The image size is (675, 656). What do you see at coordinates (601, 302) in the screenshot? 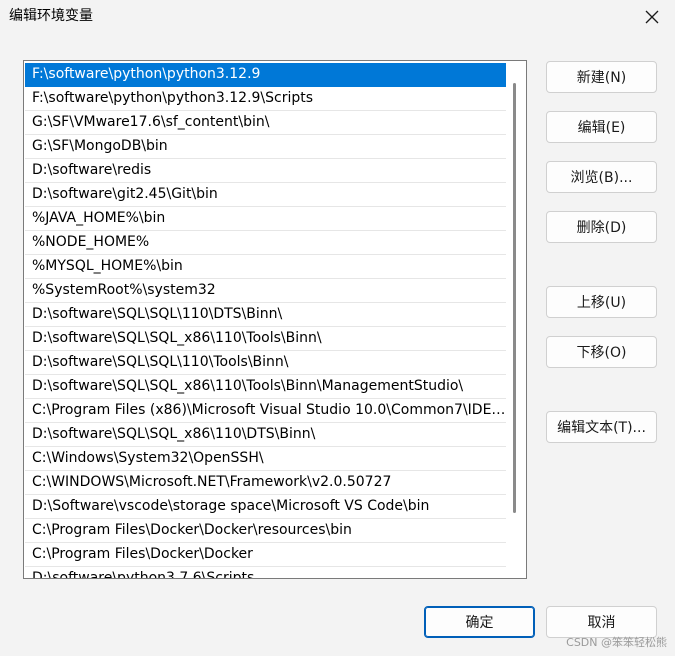
I see `move-up-button: 上移(U)` at bounding box center [601, 302].